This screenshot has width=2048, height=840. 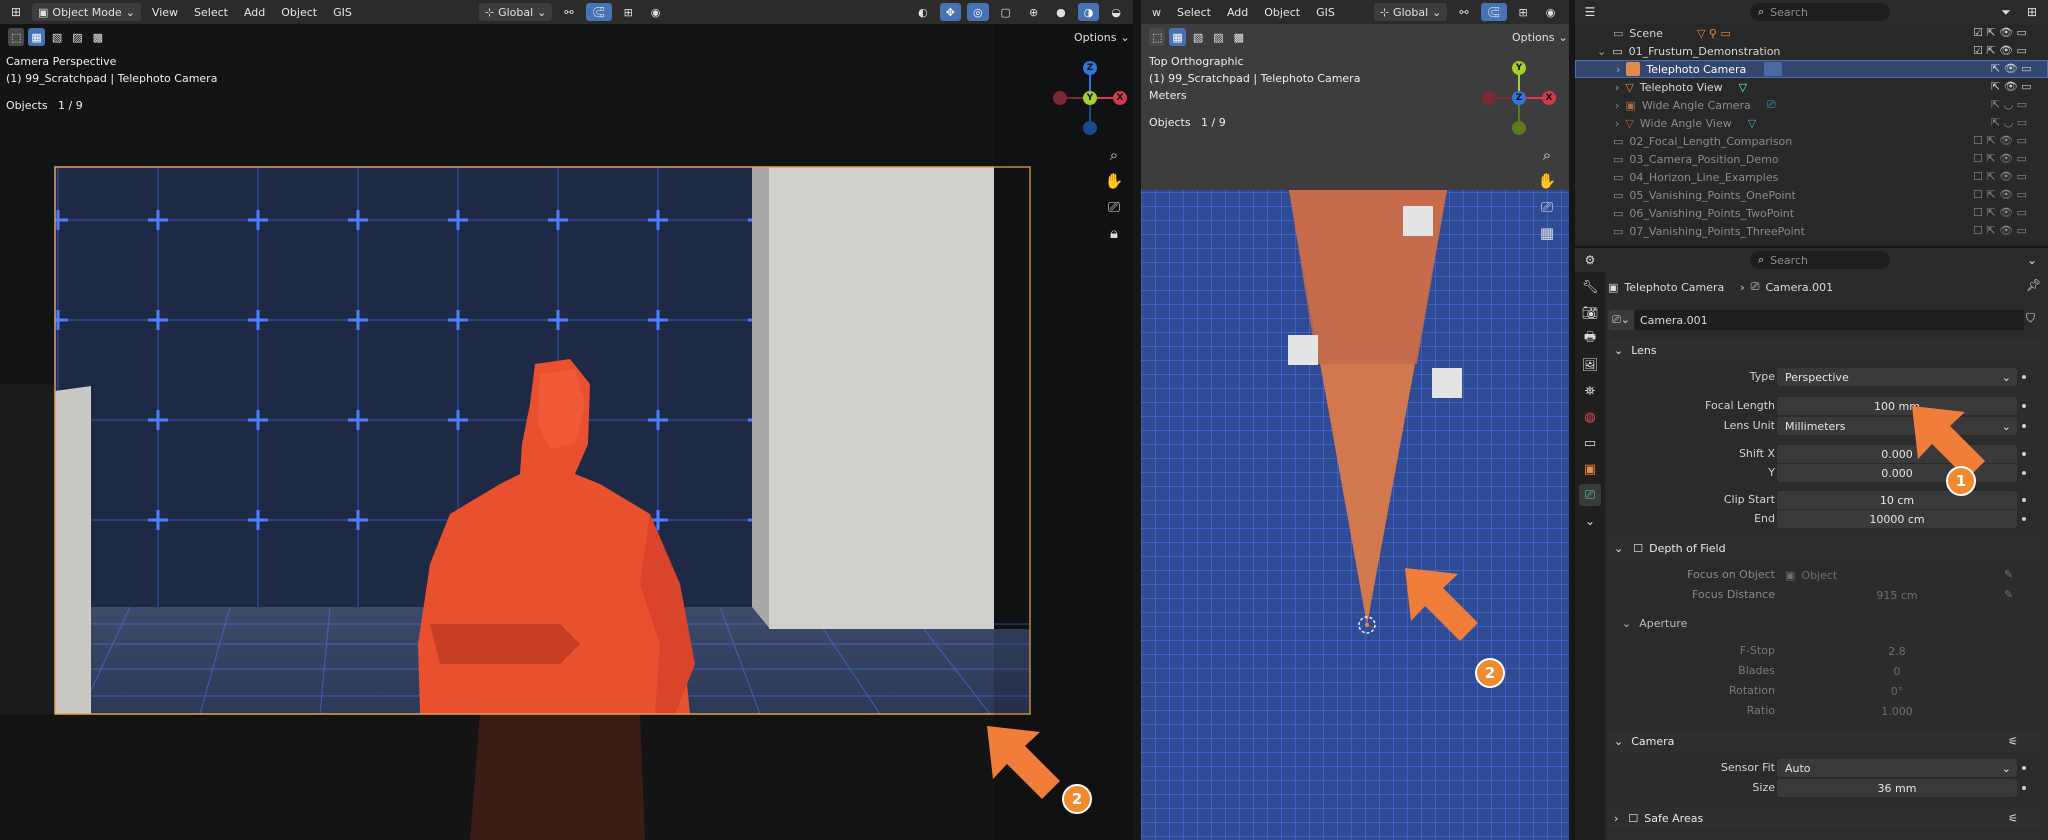 What do you see at coordinates (1897, 519) in the screenshot?
I see `clip-end-field: 10000 cm` at bounding box center [1897, 519].